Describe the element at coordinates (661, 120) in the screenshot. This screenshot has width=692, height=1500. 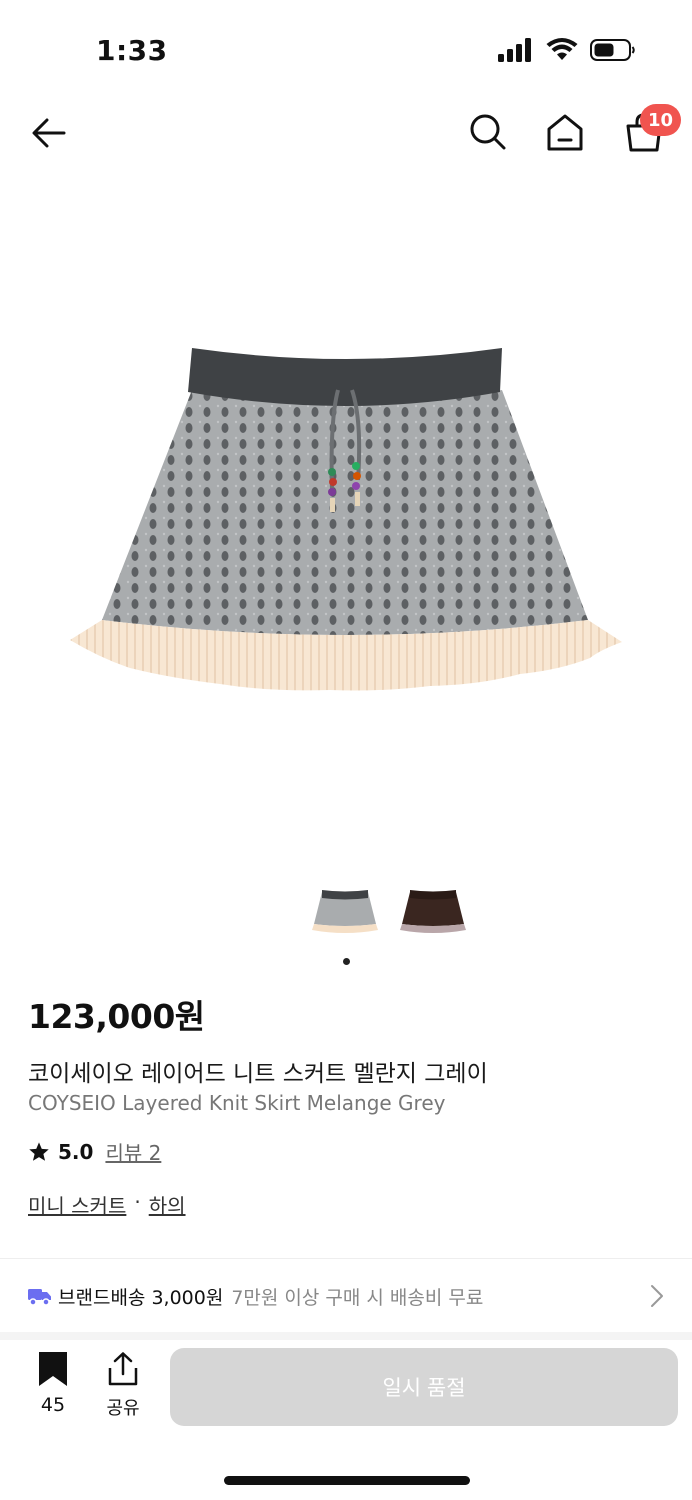
I see `cart-count-badge: 10` at that location.